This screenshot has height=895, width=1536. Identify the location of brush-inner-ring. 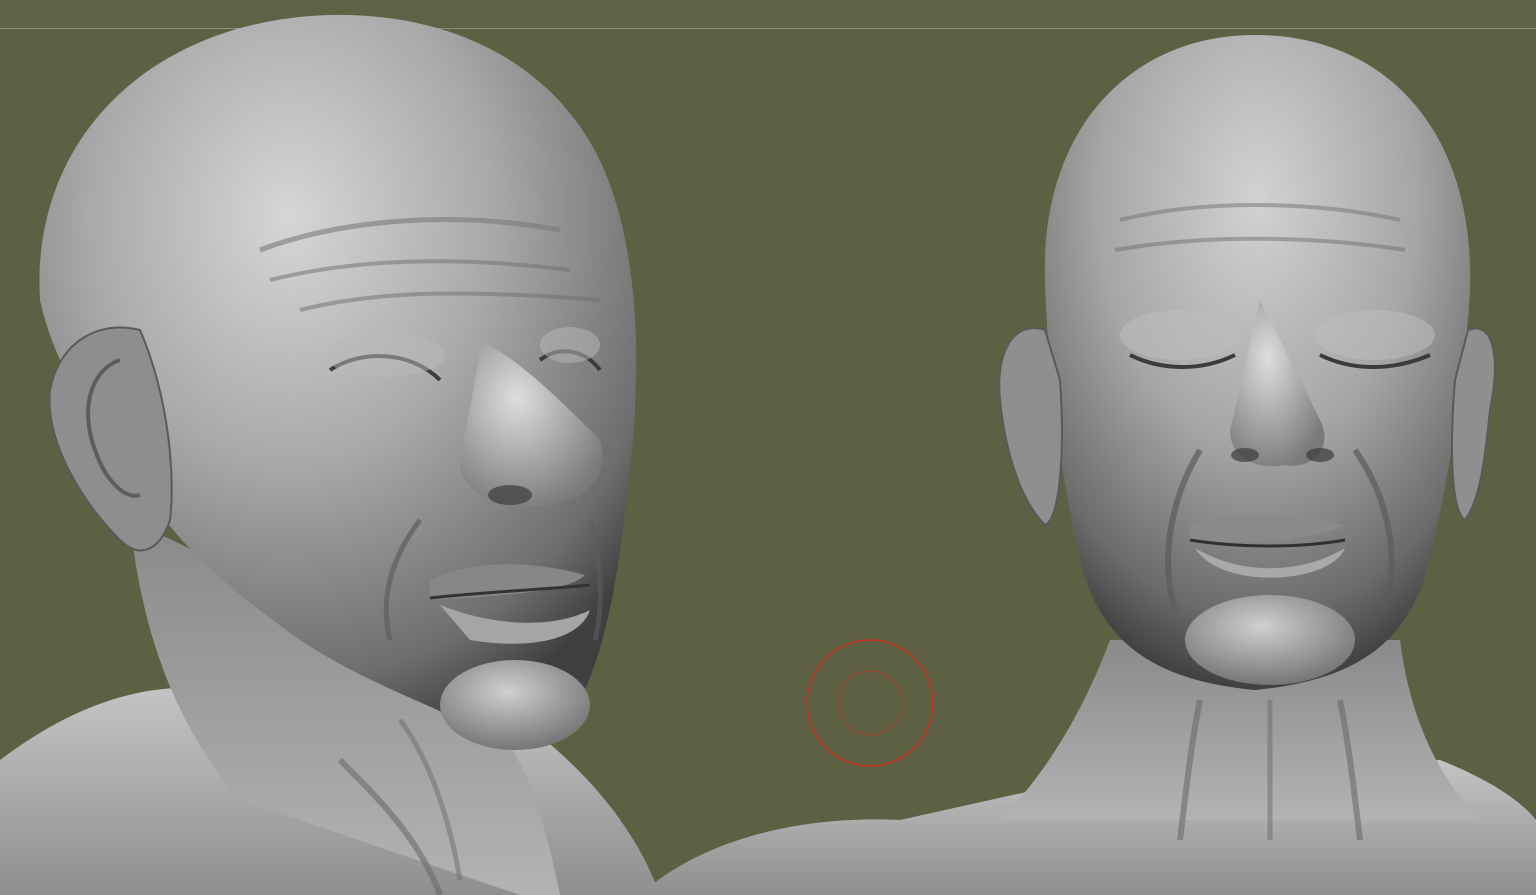
(870, 703).